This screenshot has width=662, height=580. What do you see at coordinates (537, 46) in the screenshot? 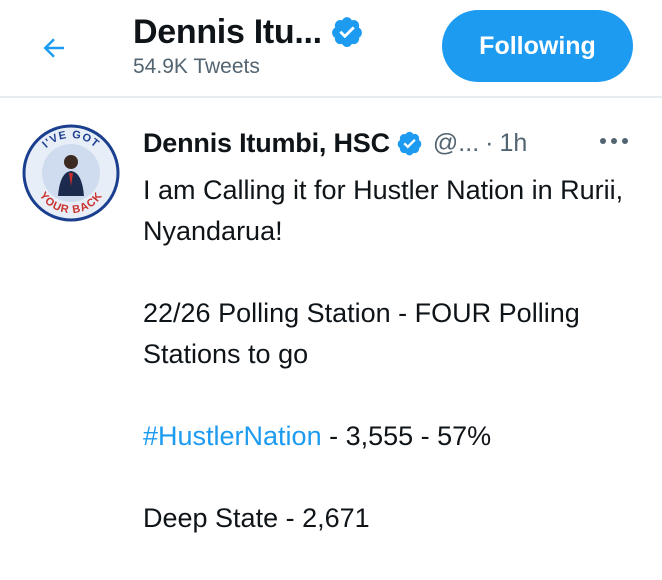
I see `following-button: Following` at bounding box center [537, 46].